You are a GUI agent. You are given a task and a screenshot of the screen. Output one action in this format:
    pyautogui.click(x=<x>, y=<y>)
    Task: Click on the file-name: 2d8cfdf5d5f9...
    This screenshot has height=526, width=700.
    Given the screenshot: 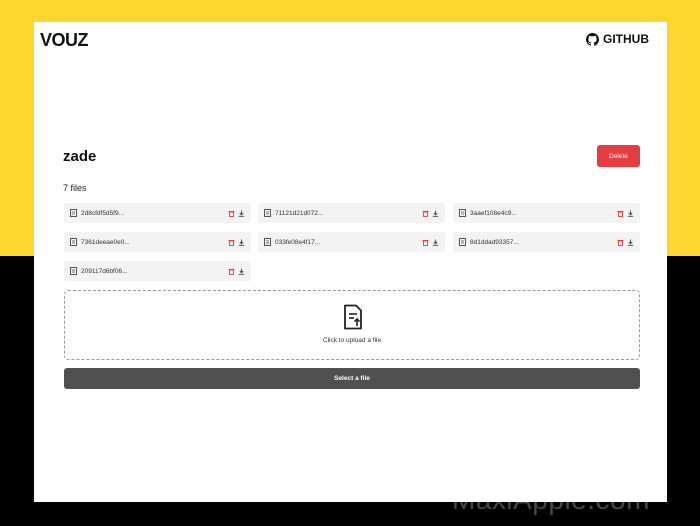 What is the action you would take?
    pyautogui.click(x=103, y=213)
    